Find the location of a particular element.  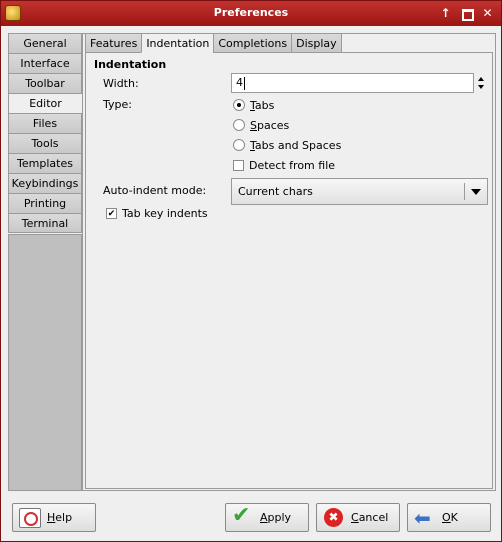

cancel-button: Cancel is located at coordinates (358, 517).